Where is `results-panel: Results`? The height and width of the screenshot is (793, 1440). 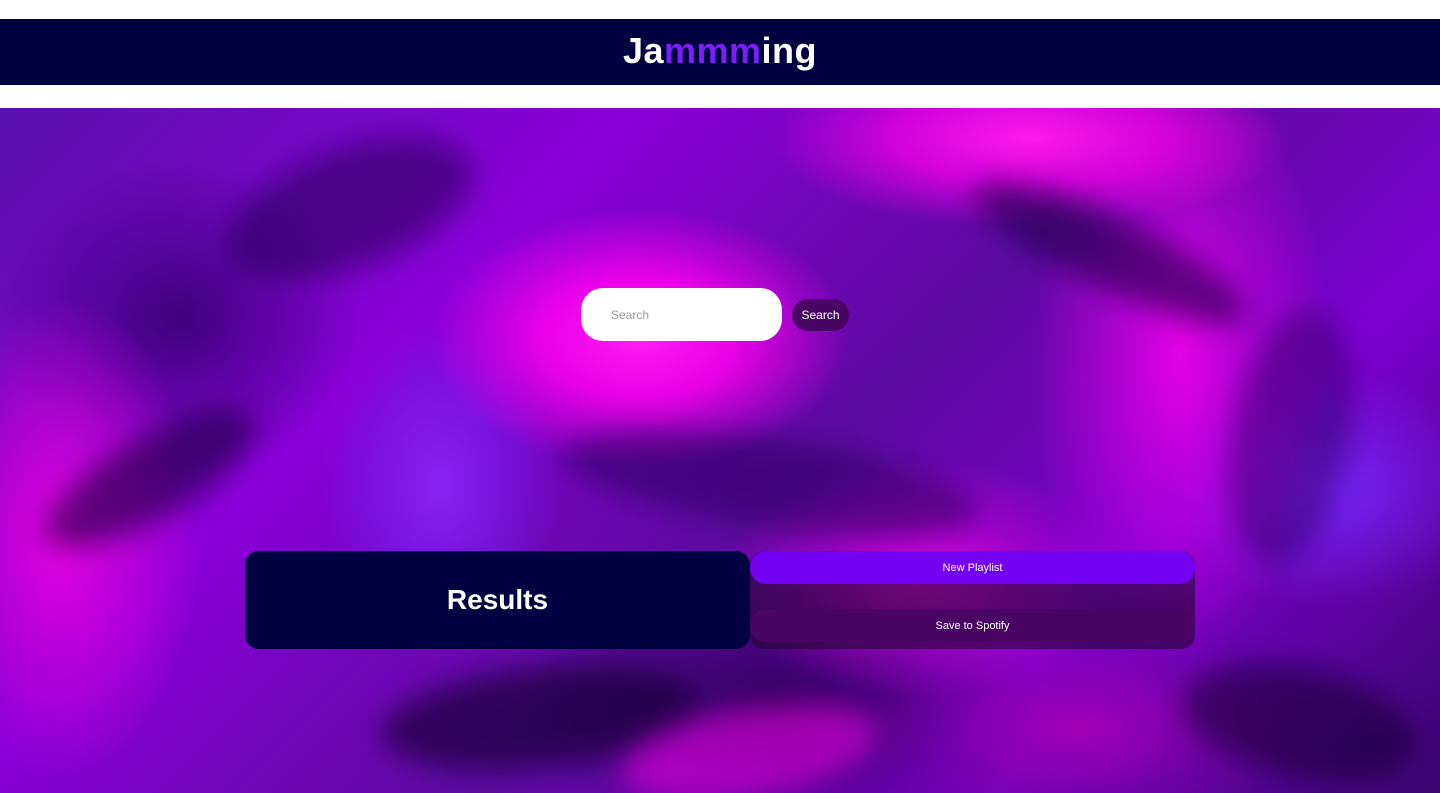 results-panel: Results is located at coordinates (497, 600).